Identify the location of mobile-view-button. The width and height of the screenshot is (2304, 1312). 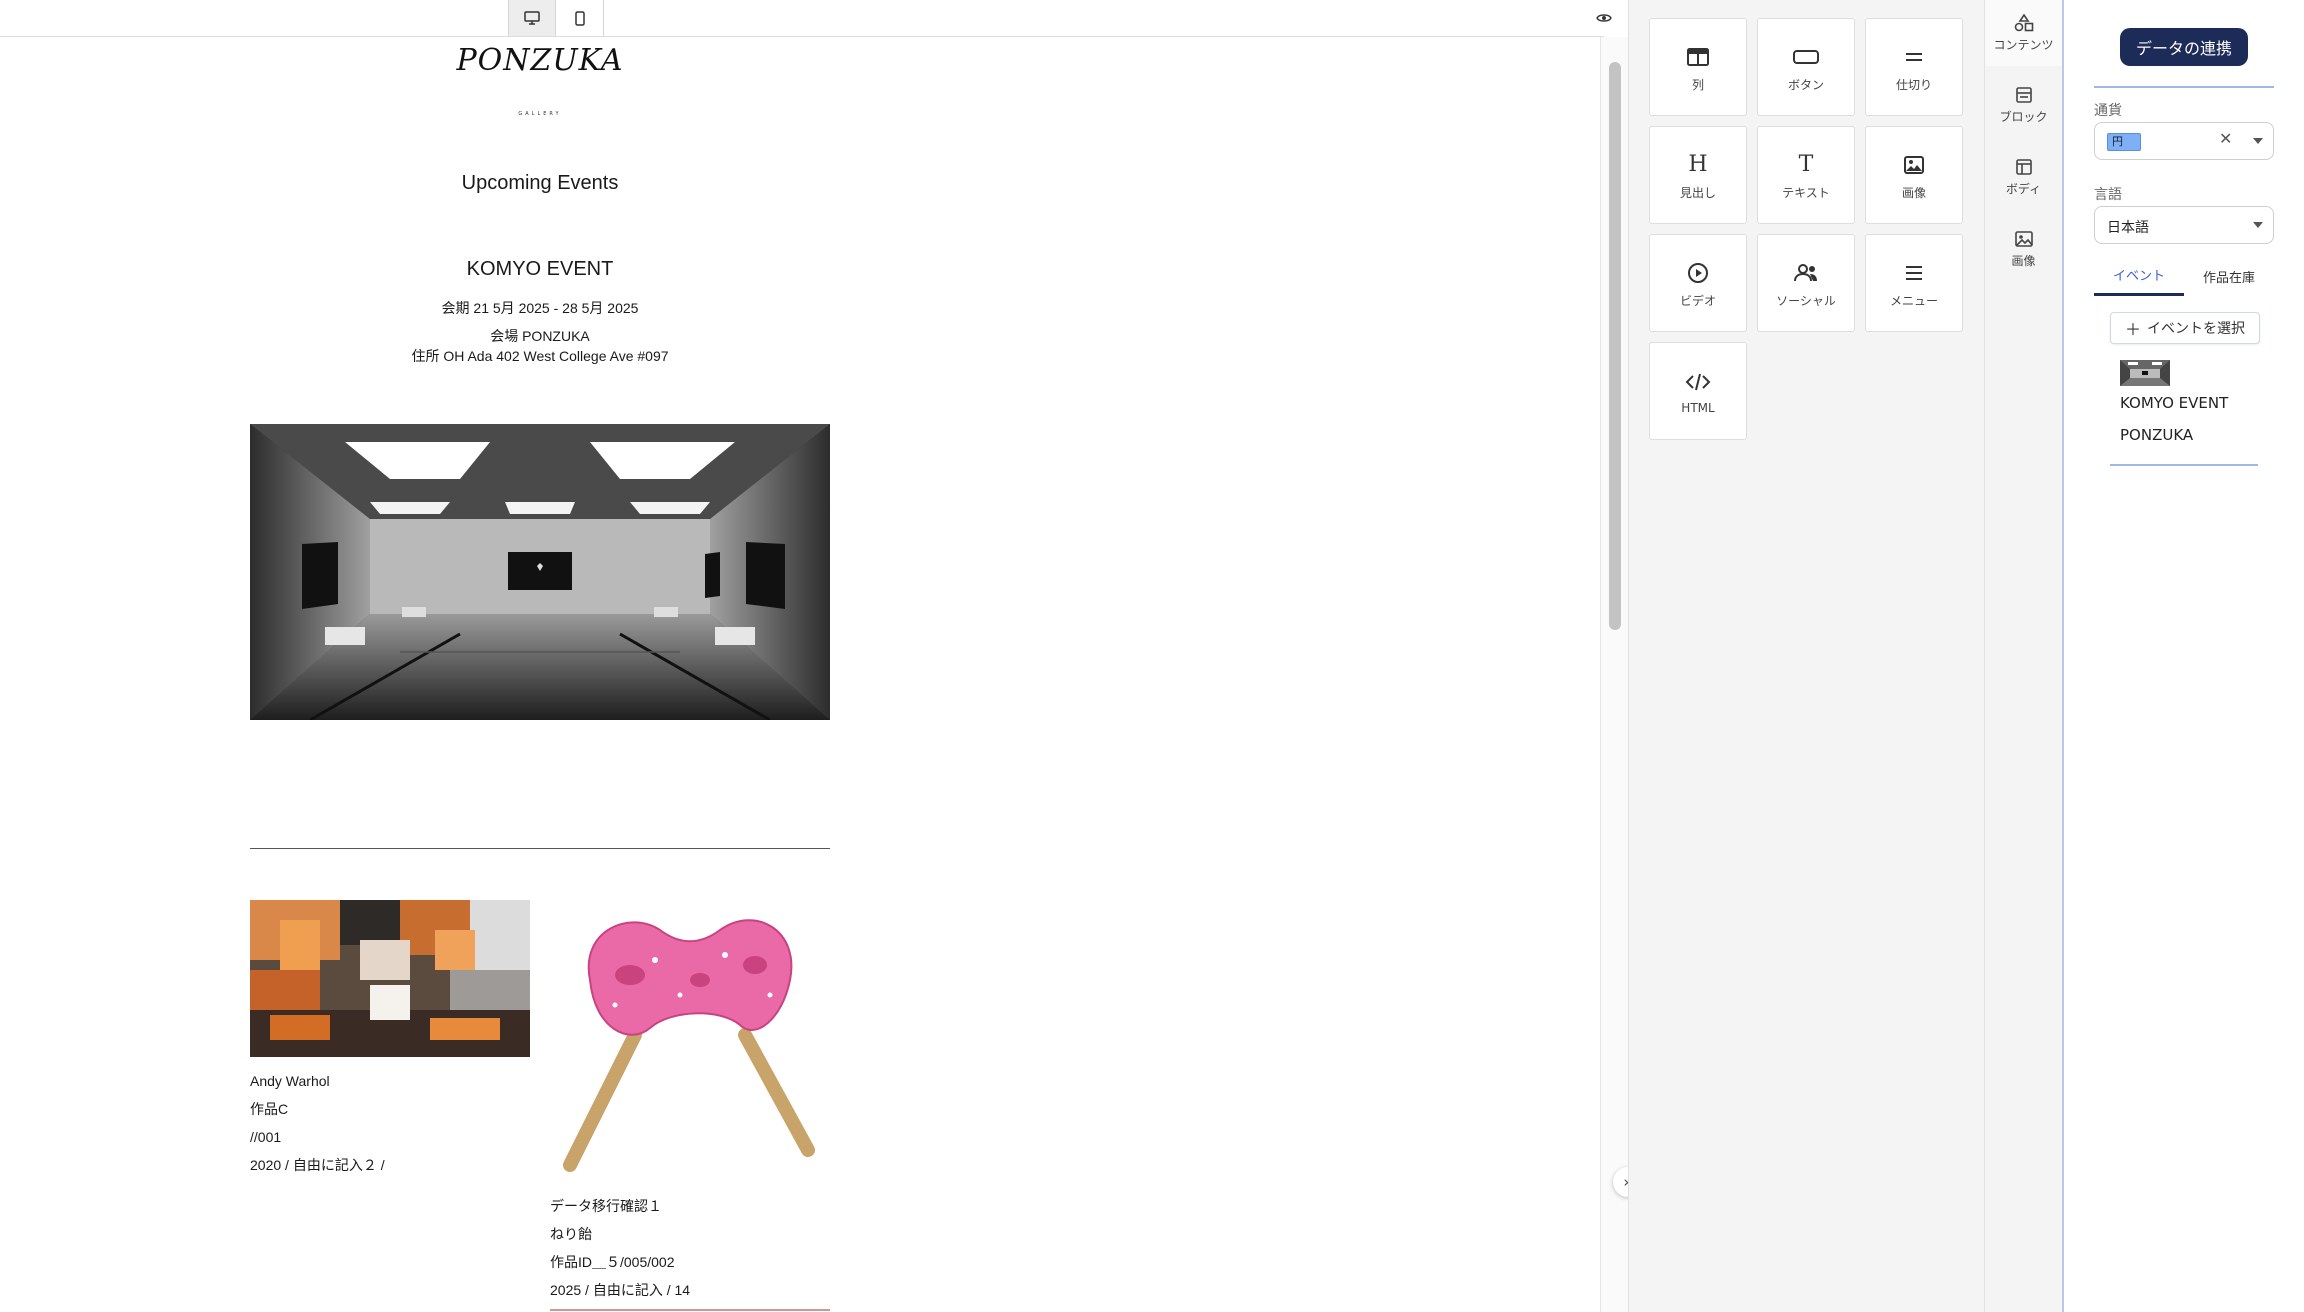
(580, 18).